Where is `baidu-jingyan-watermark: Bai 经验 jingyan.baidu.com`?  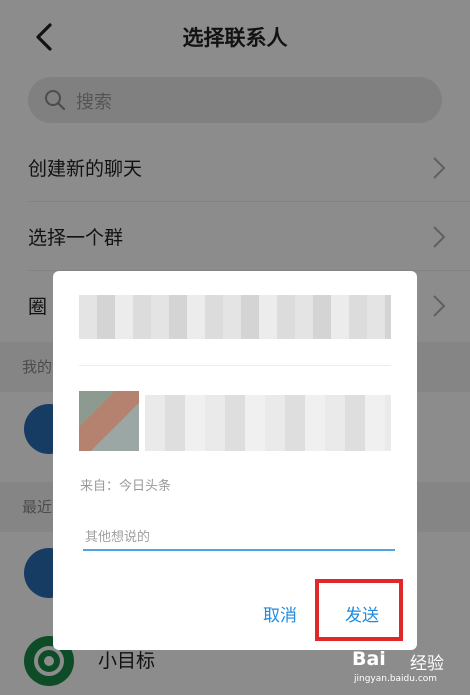 baidu-jingyan-watermark: Bai 经验 jingyan.baidu.com is located at coordinates (407, 670).